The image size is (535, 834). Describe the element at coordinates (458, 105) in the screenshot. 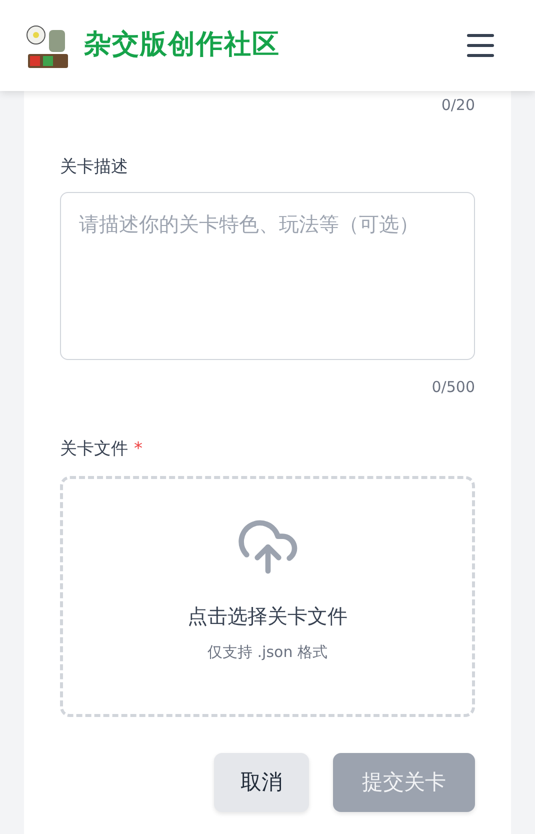

I see `character-counter: 0/20` at that location.